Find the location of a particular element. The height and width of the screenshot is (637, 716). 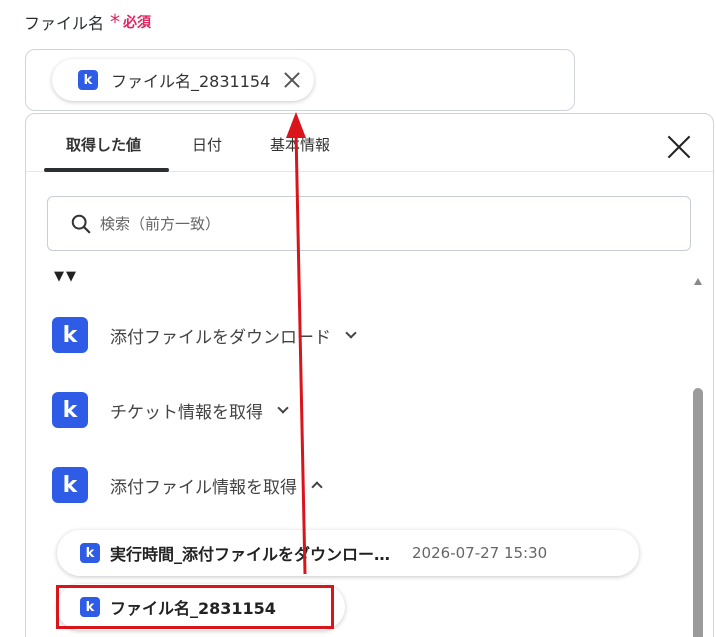

section-label: チケット情報を取得 is located at coordinates (186, 412).